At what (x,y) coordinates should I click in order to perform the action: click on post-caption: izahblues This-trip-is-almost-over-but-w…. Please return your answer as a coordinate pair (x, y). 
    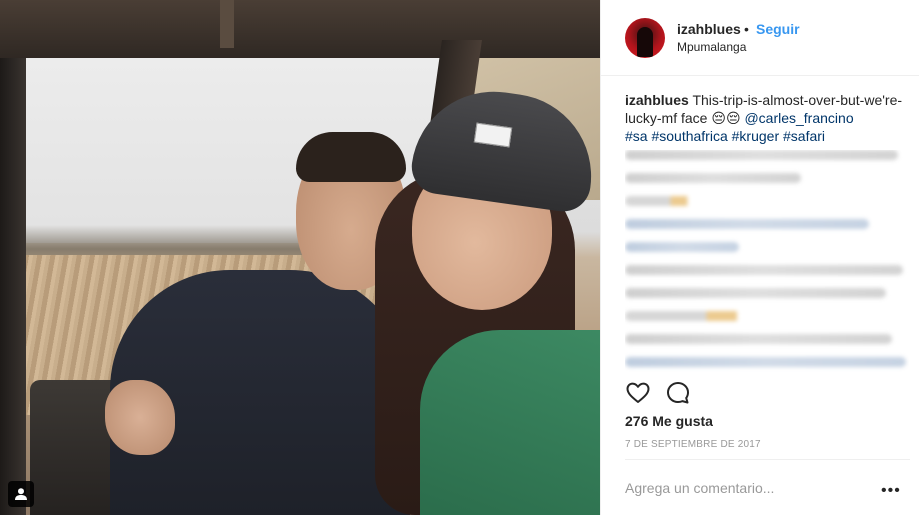
    Looking at the image, I should click on (770, 118).